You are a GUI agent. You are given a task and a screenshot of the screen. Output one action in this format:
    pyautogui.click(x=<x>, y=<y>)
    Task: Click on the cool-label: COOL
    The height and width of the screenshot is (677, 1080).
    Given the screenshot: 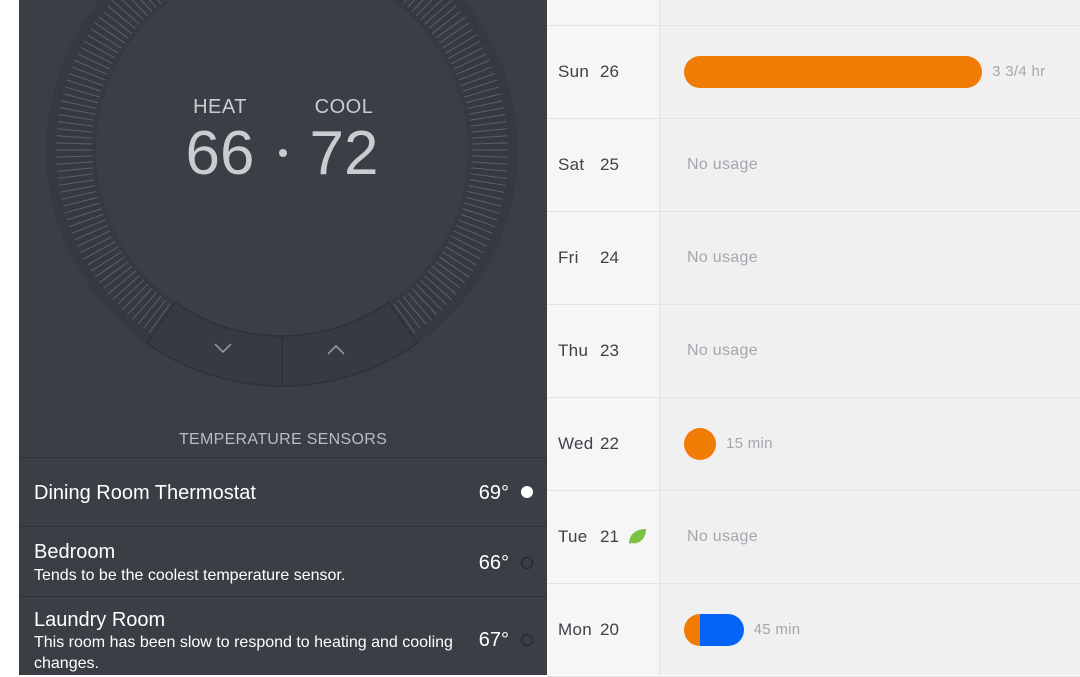 What is the action you would take?
    pyautogui.click(x=344, y=107)
    